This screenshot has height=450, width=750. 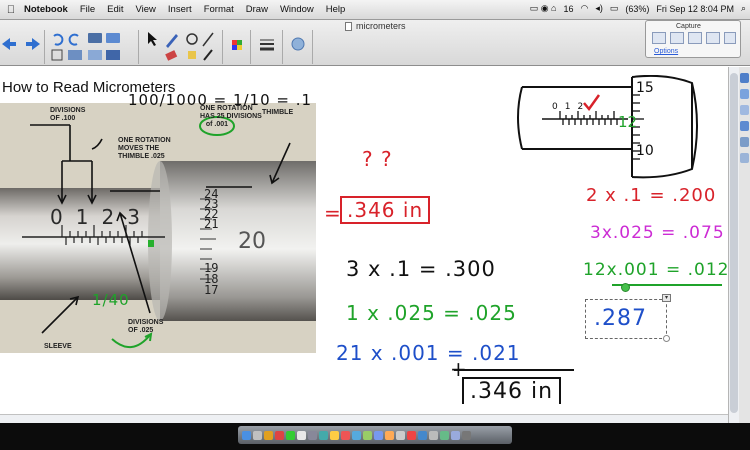 I want to click on launchpad-icon, so click(x=257, y=435).